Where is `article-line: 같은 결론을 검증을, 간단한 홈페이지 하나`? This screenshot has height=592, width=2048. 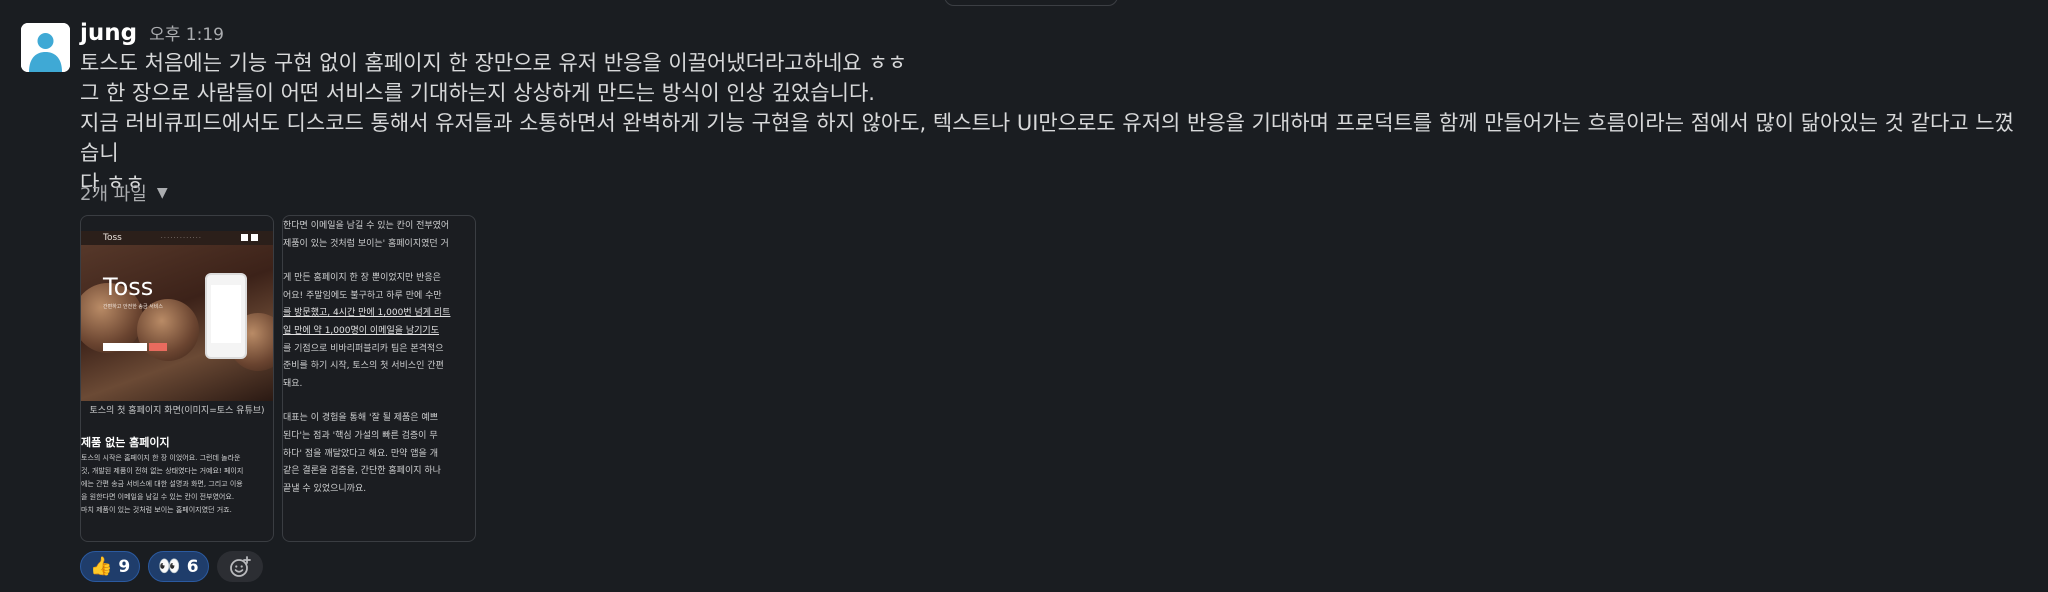 article-line: 같은 결론을 검증을, 간단한 홈페이지 하나 is located at coordinates (362, 471).